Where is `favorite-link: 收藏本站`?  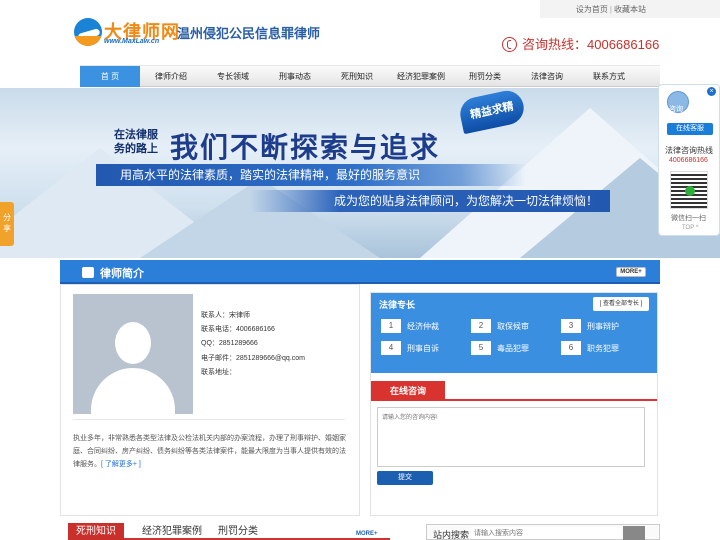 favorite-link: 收藏本站 is located at coordinates (630, 9).